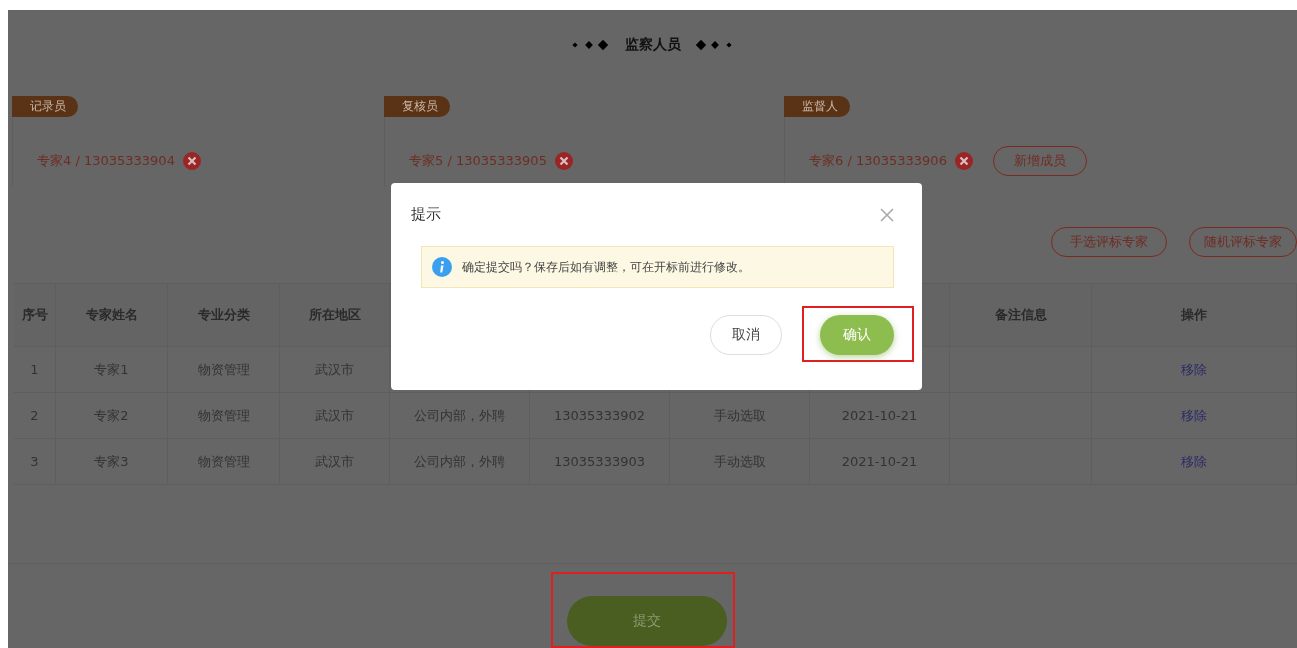  I want to click on cancel-button: 取消, so click(746, 335).